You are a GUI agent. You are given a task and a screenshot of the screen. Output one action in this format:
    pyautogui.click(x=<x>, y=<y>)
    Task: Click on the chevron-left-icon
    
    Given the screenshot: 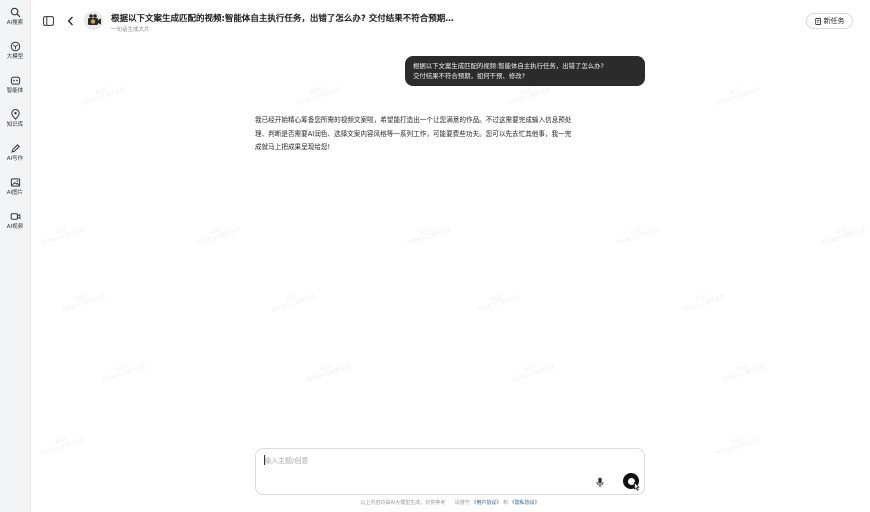 What is the action you would take?
    pyautogui.click(x=70, y=21)
    